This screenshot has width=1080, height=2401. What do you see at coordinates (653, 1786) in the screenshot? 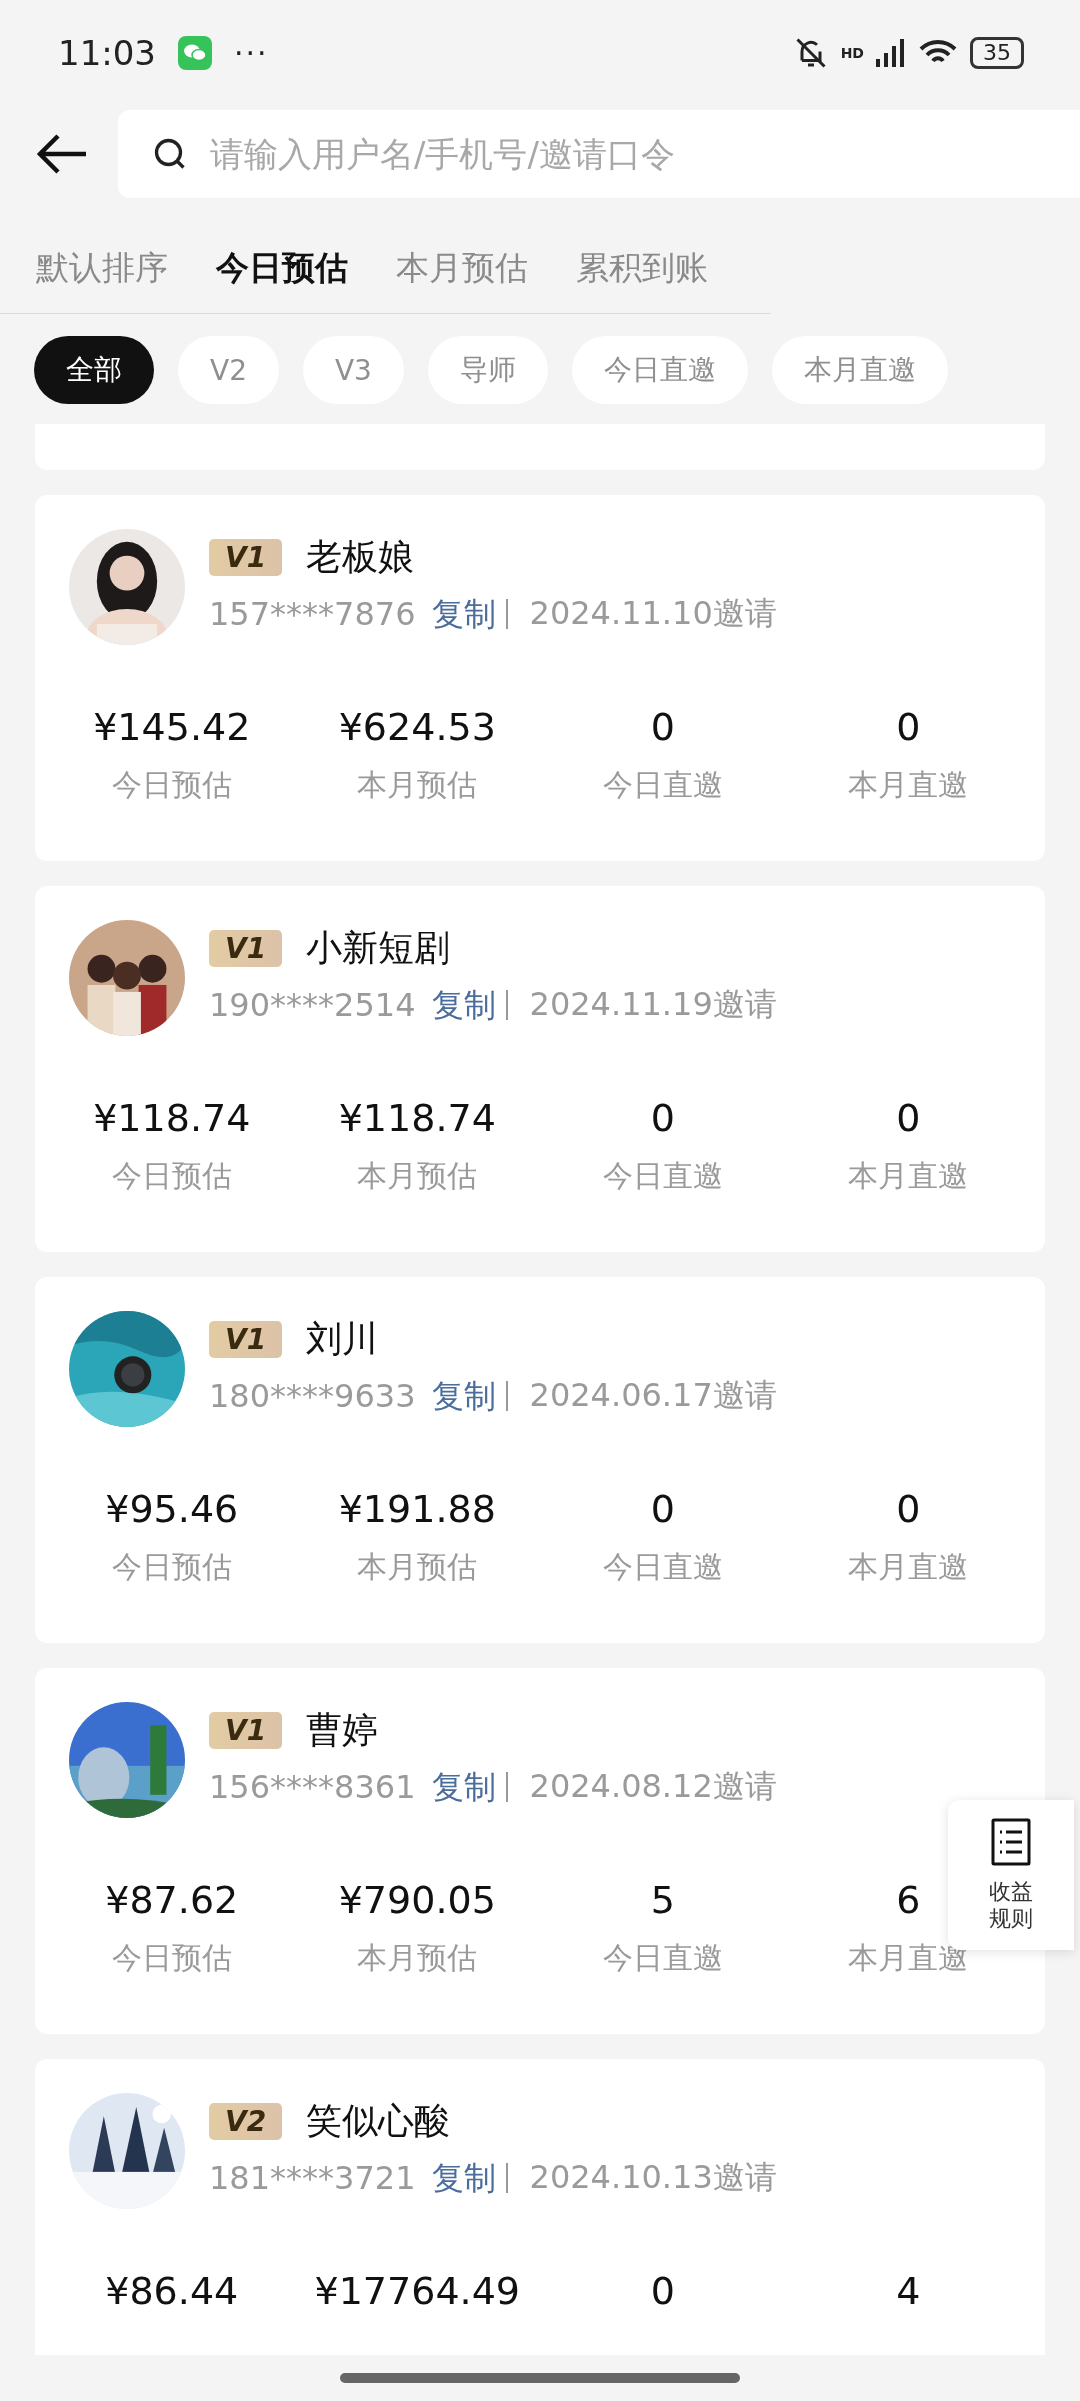
I see `invite-date: 2024.08.12邀请` at bounding box center [653, 1786].